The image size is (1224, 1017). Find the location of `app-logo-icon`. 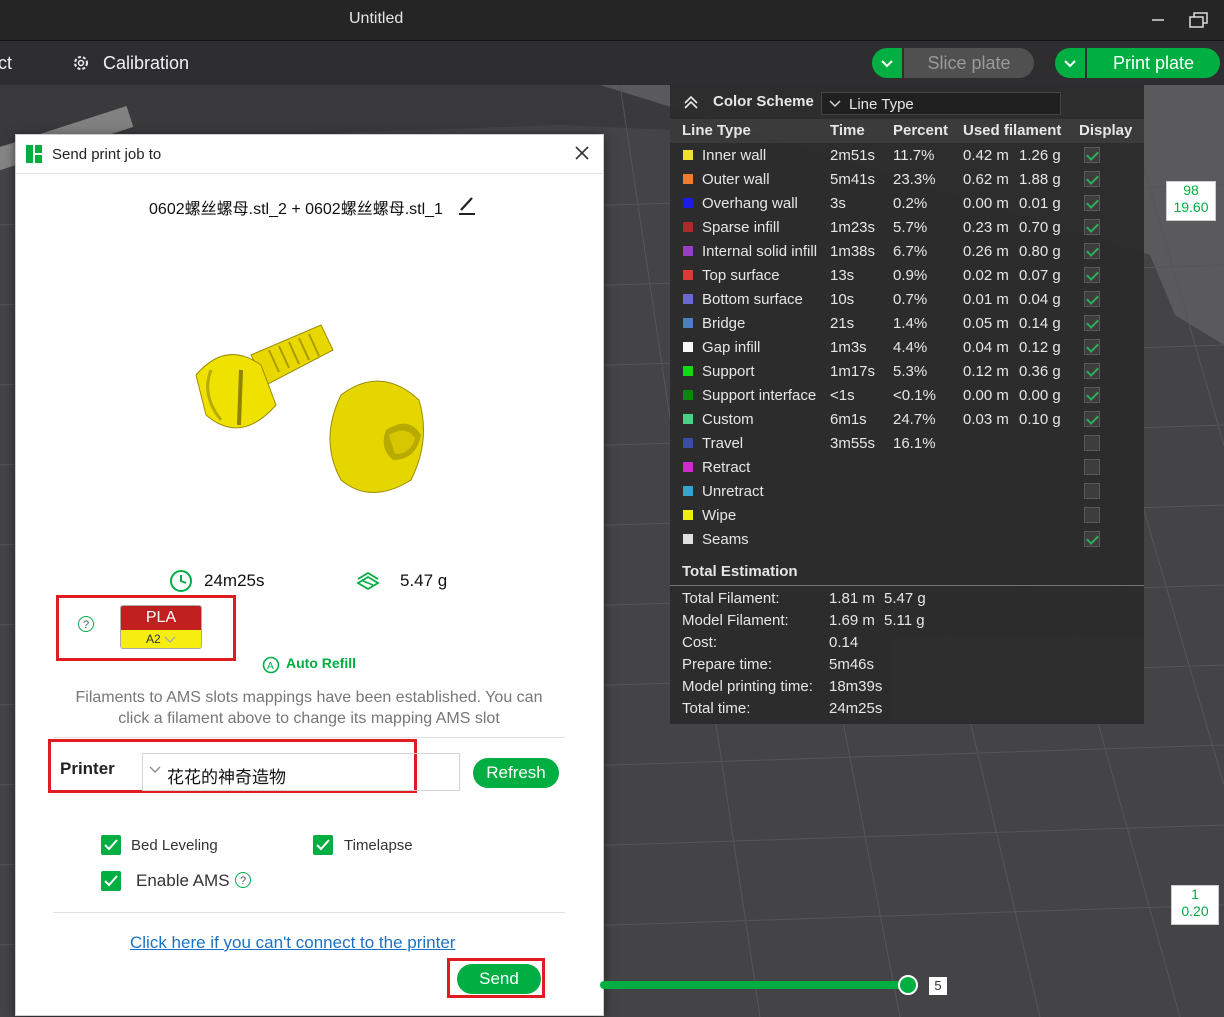

app-logo-icon is located at coordinates (34, 154).